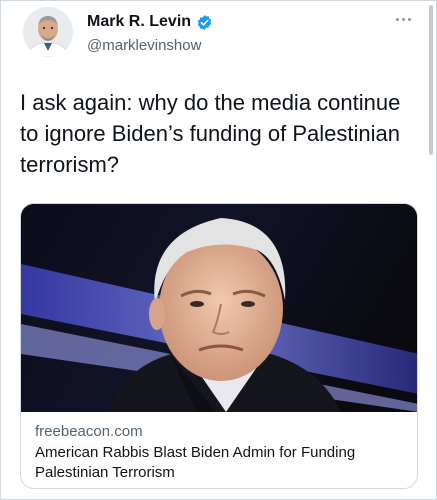 The image size is (437, 500). What do you see at coordinates (204, 22) in the screenshot?
I see `verified-badge-icon` at bounding box center [204, 22].